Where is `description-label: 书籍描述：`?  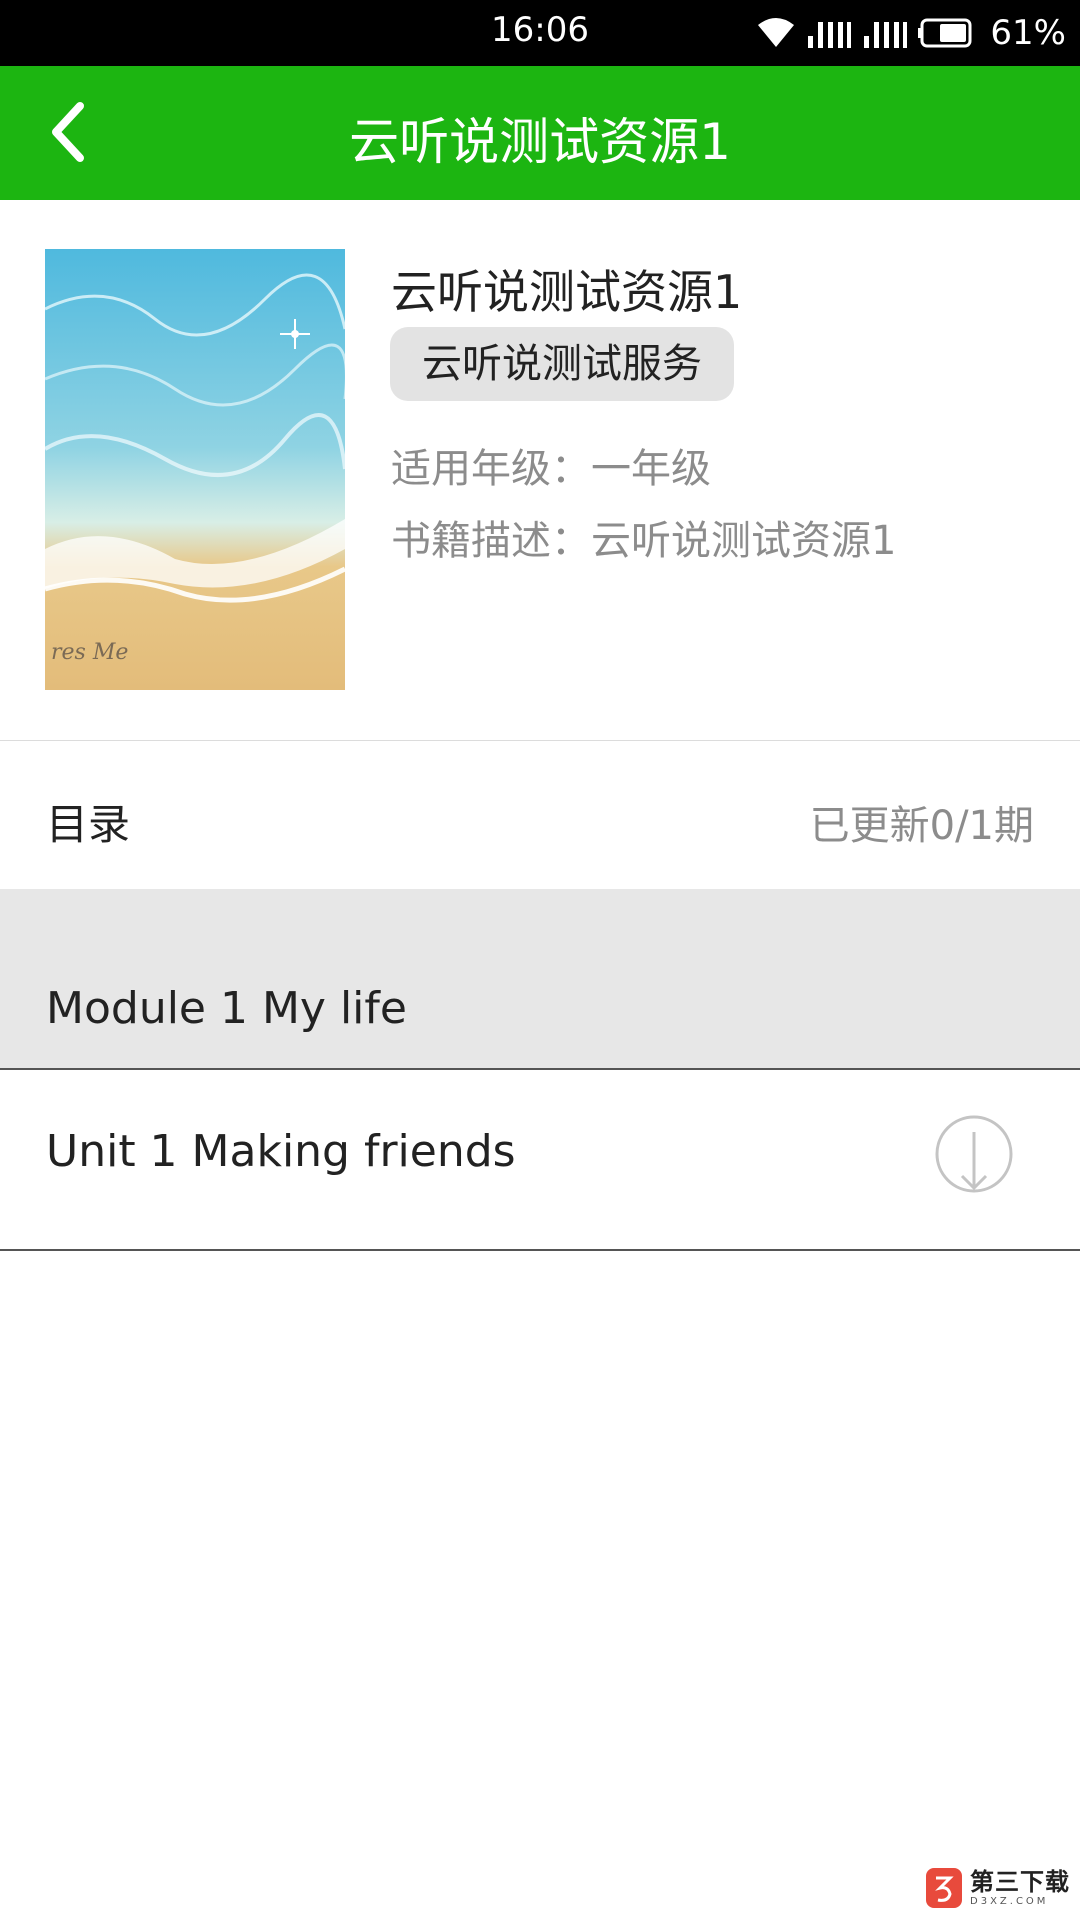
description-label: 书籍描述： is located at coordinates (491, 541).